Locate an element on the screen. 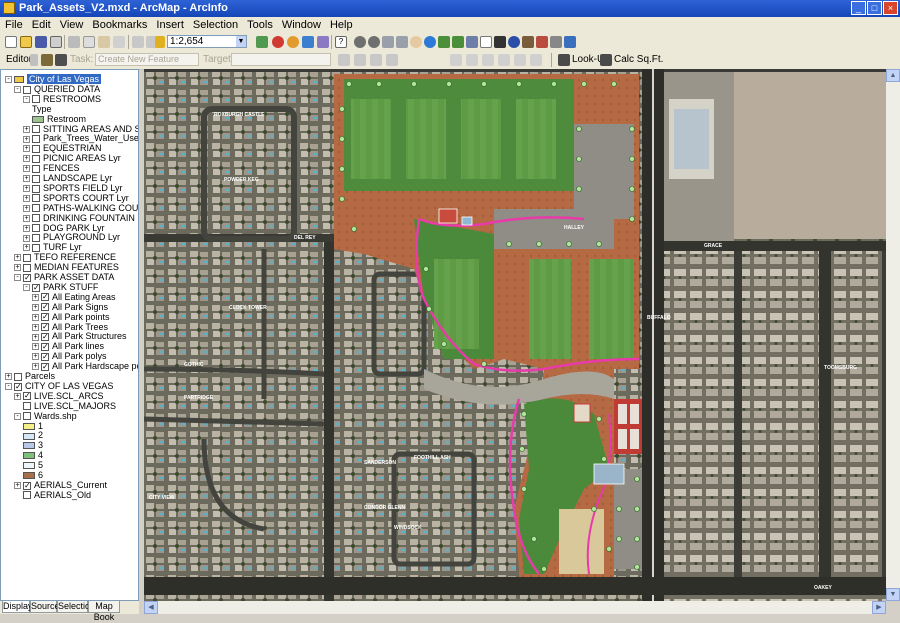  select-elements-icon is located at coordinates (500, 42).